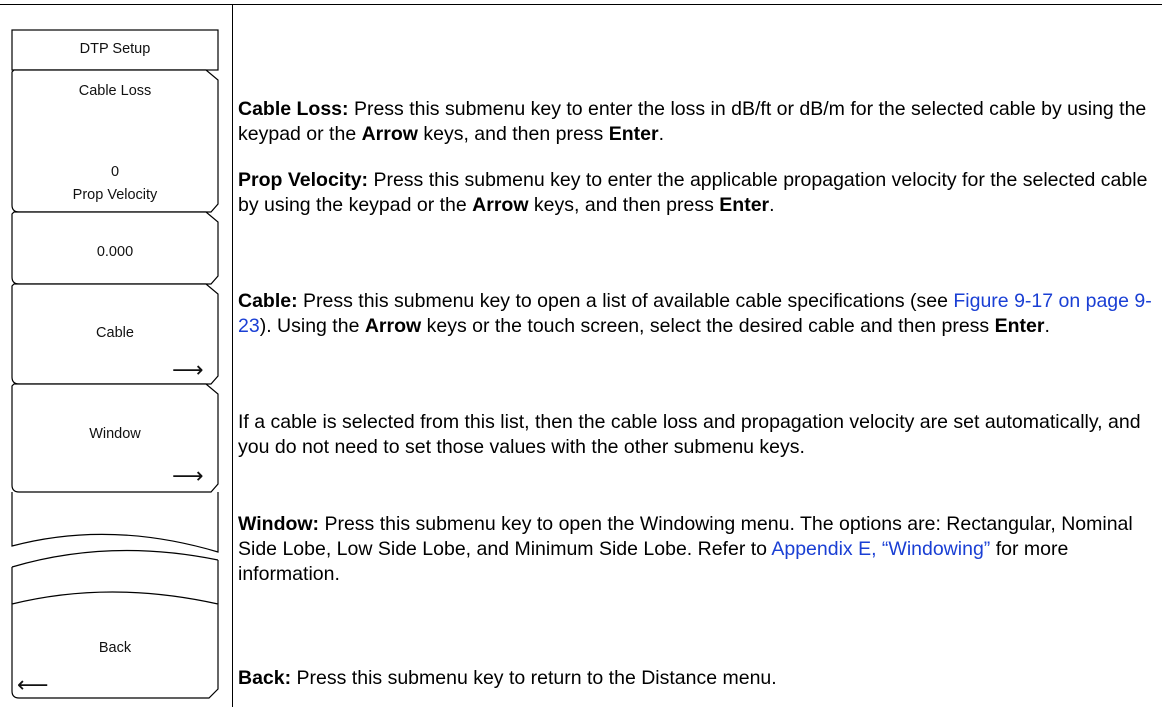 The height and width of the screenshot is (707, 1162). I want to click on description-term: Back:, so click(265, 678).